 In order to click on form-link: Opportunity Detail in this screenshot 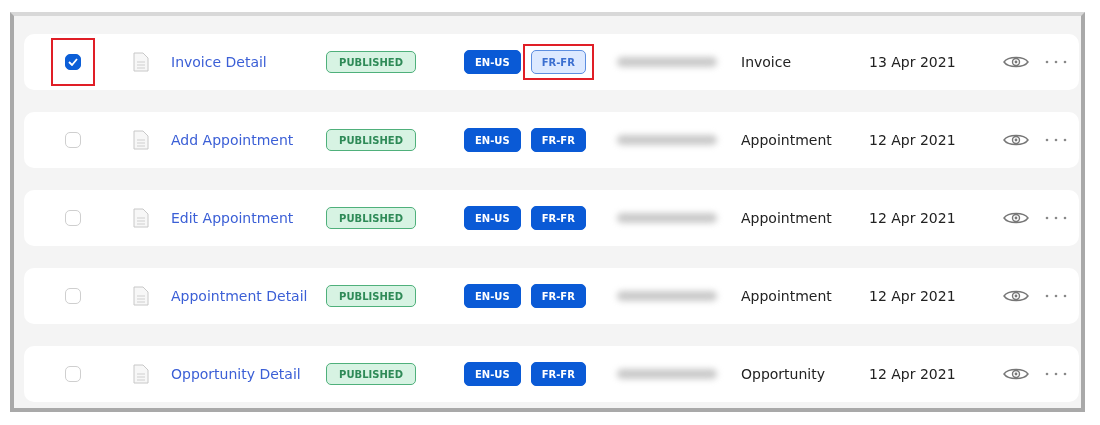, I will do `click(248, 374)`.